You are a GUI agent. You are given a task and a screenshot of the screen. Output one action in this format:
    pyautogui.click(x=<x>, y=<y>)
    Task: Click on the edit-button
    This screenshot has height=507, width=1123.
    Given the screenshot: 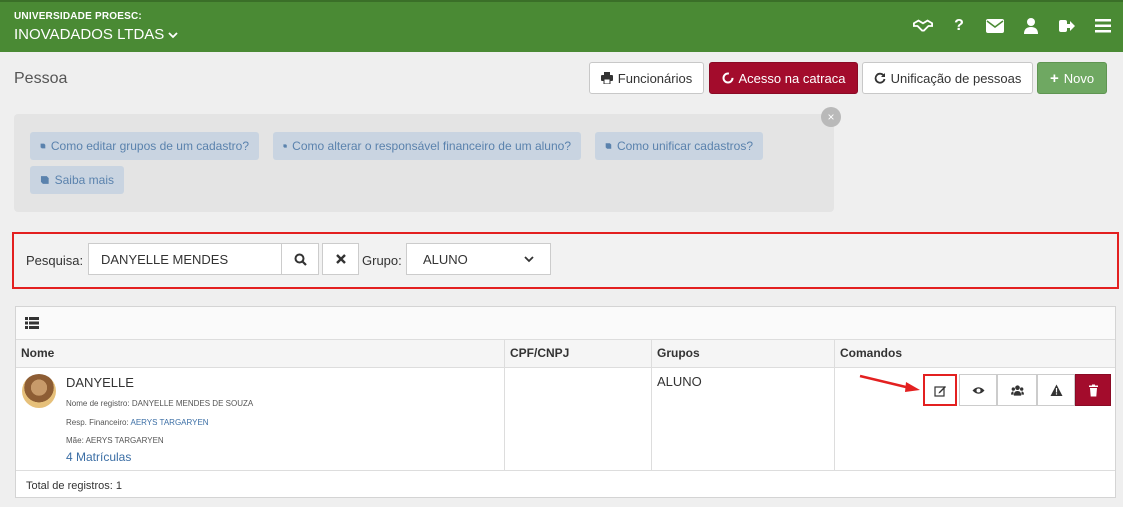 What is the action you would take?
    pyautogui.click(x=940, y=390)
    